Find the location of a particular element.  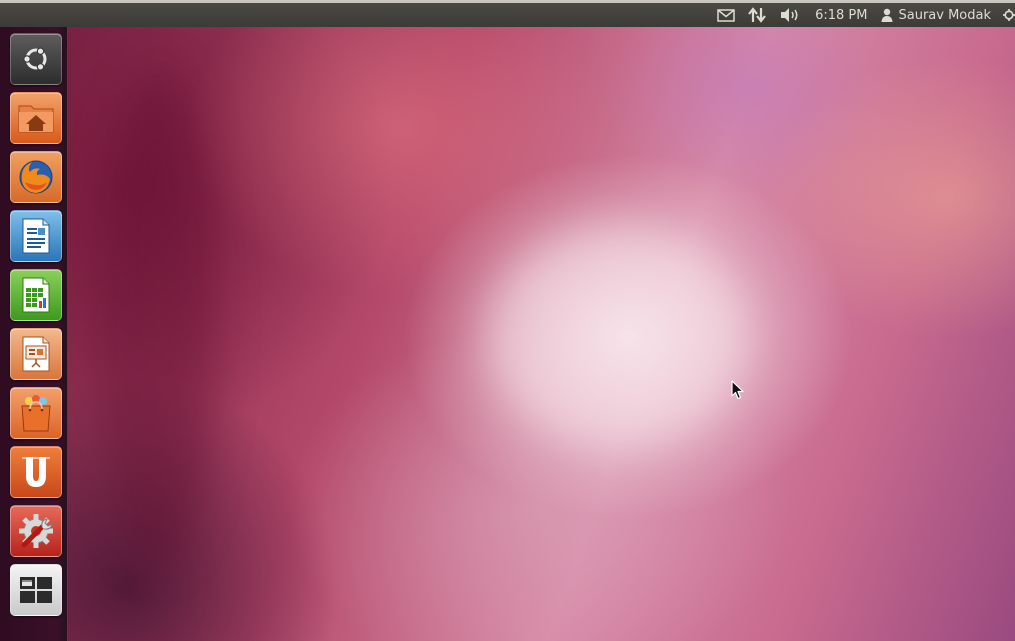

launcher-item-libreoffice-writer is located at coordinates (36, 236).